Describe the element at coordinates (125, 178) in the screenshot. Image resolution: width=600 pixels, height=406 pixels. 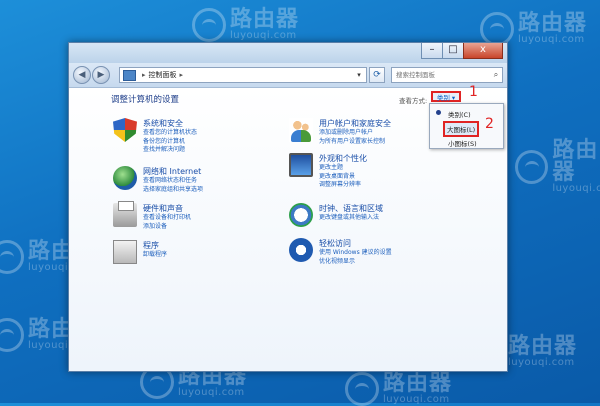
I see `globe-icon` at that location.